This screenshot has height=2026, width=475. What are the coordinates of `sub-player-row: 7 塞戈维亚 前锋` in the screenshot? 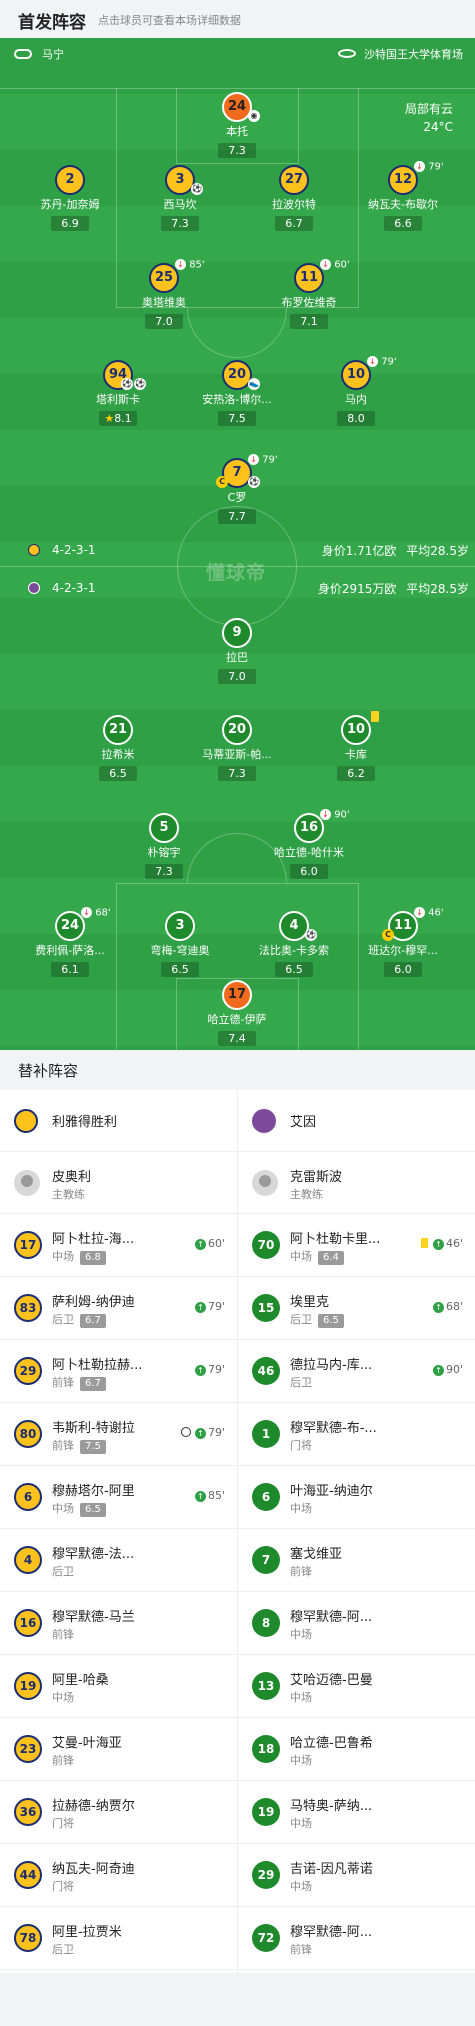 It's located at (356, 1560).